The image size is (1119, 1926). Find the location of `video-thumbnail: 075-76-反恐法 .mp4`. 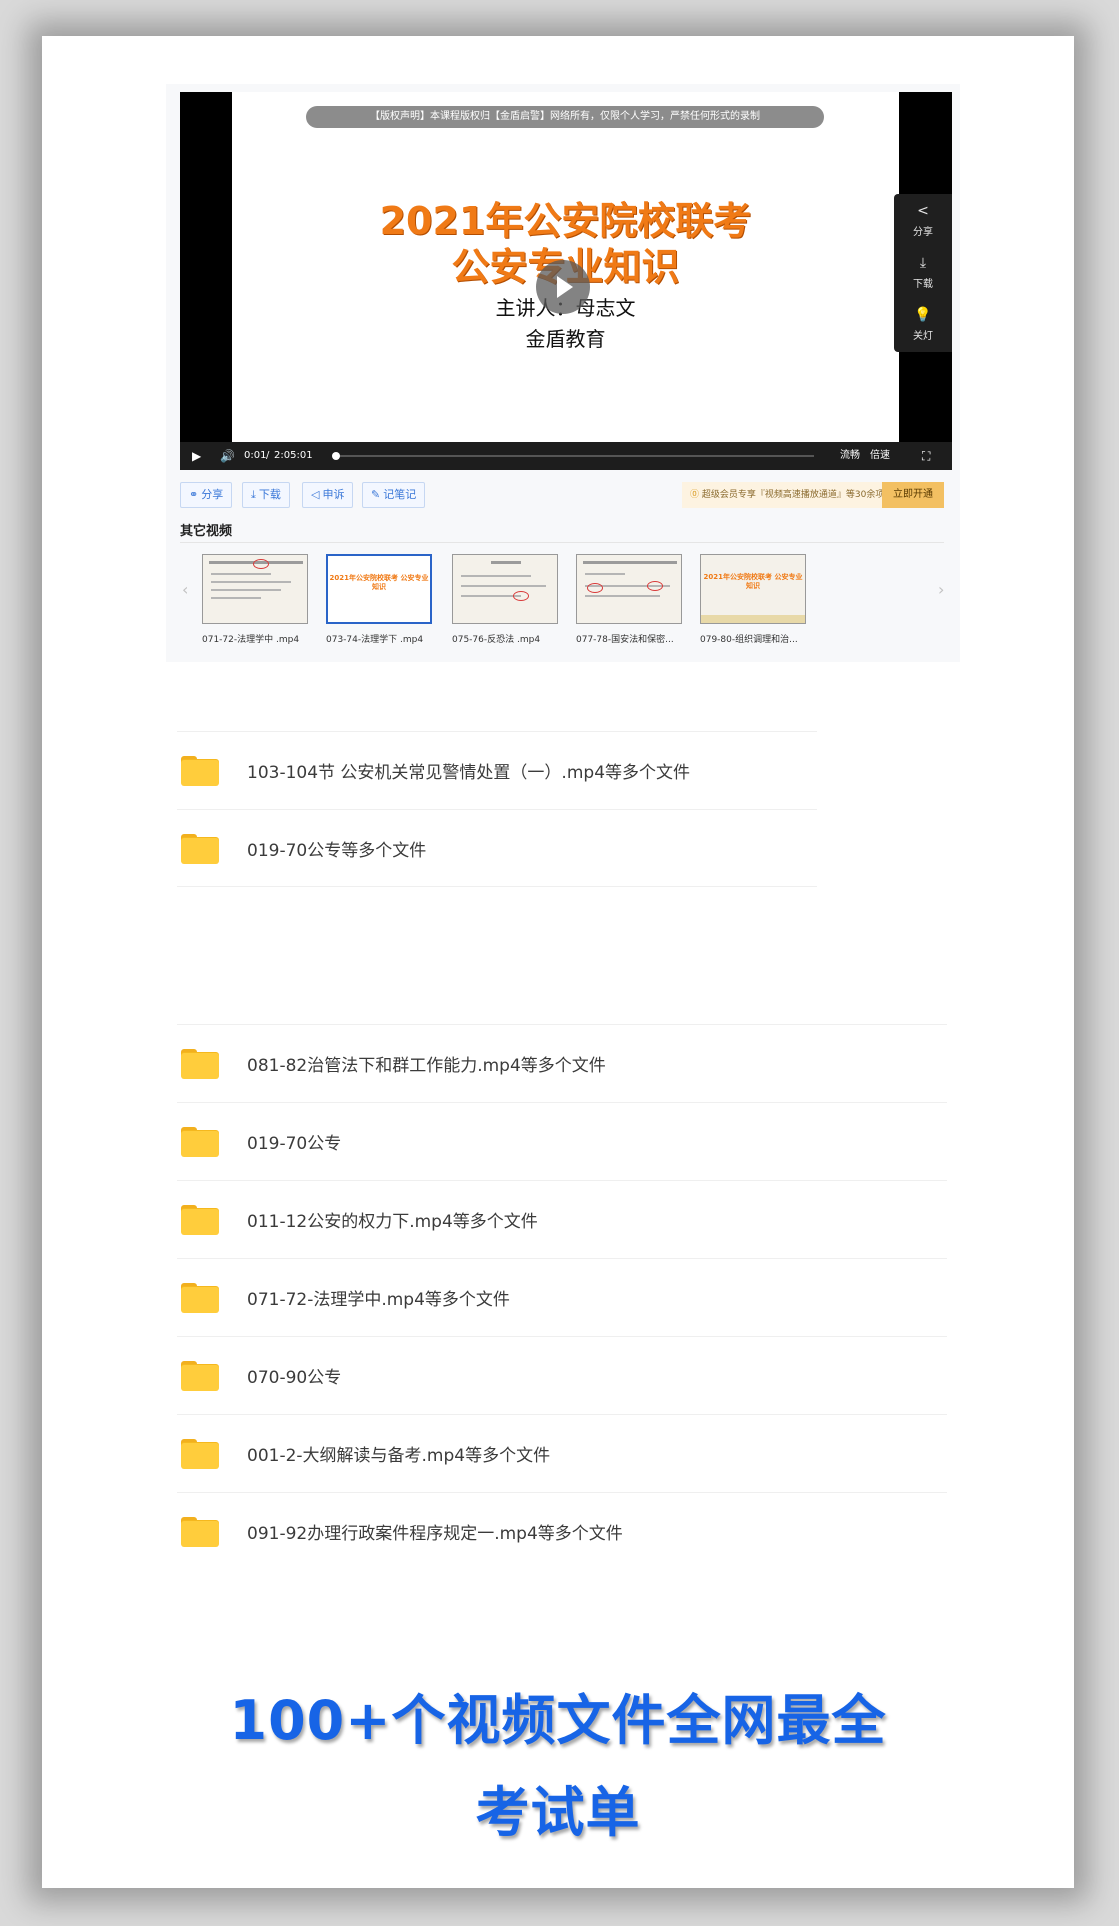

video-thumbnail: 075-76-反恐法 .mp4 is located at coordinates (505, 599).